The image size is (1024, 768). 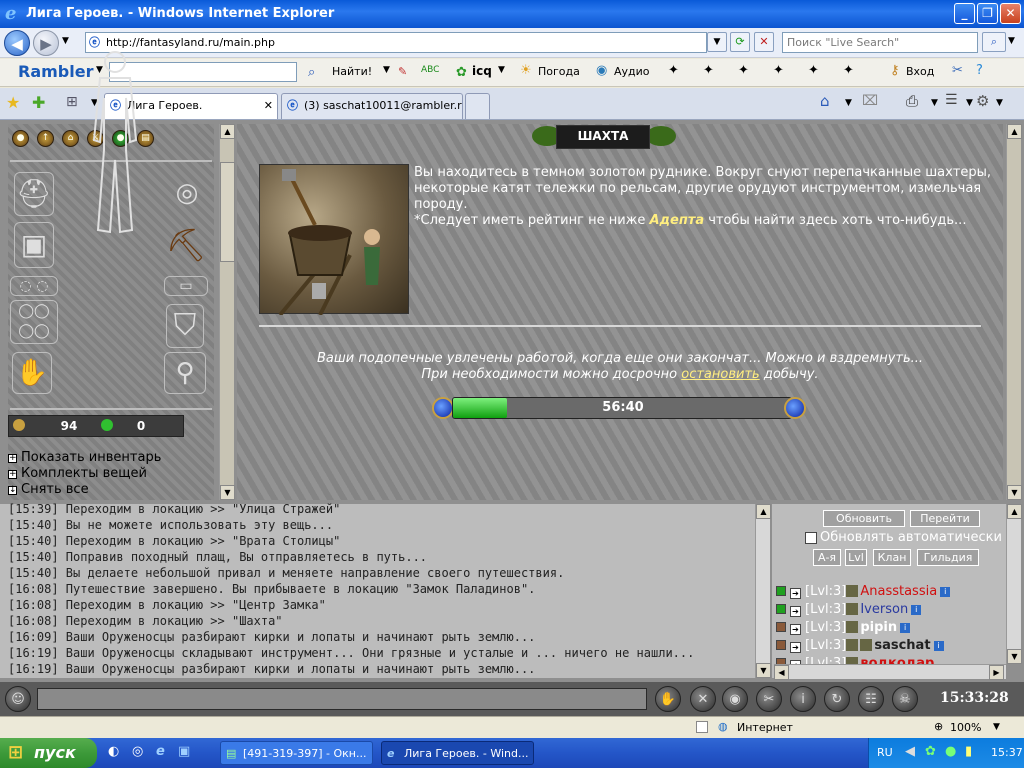 What do you see at coordinates (137, 751) in the screenshot?
I see `quicklaunch-icon-2: ◎` at bounding box center [137, 751].